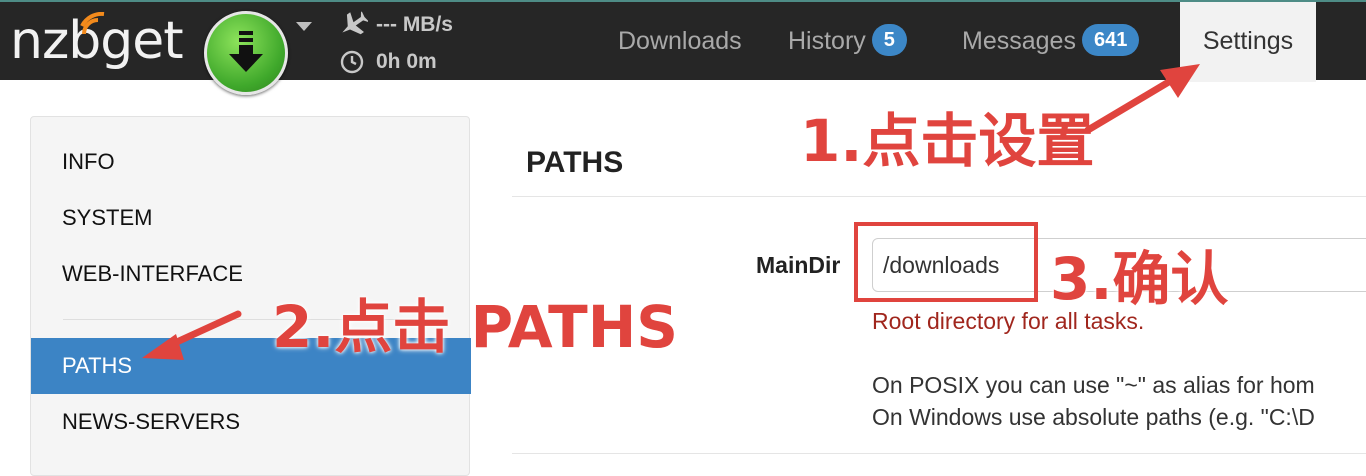  Describe the element at coordinates (1142, 99) in the screenshot. I see `annotation-arrow-settings` at that location.